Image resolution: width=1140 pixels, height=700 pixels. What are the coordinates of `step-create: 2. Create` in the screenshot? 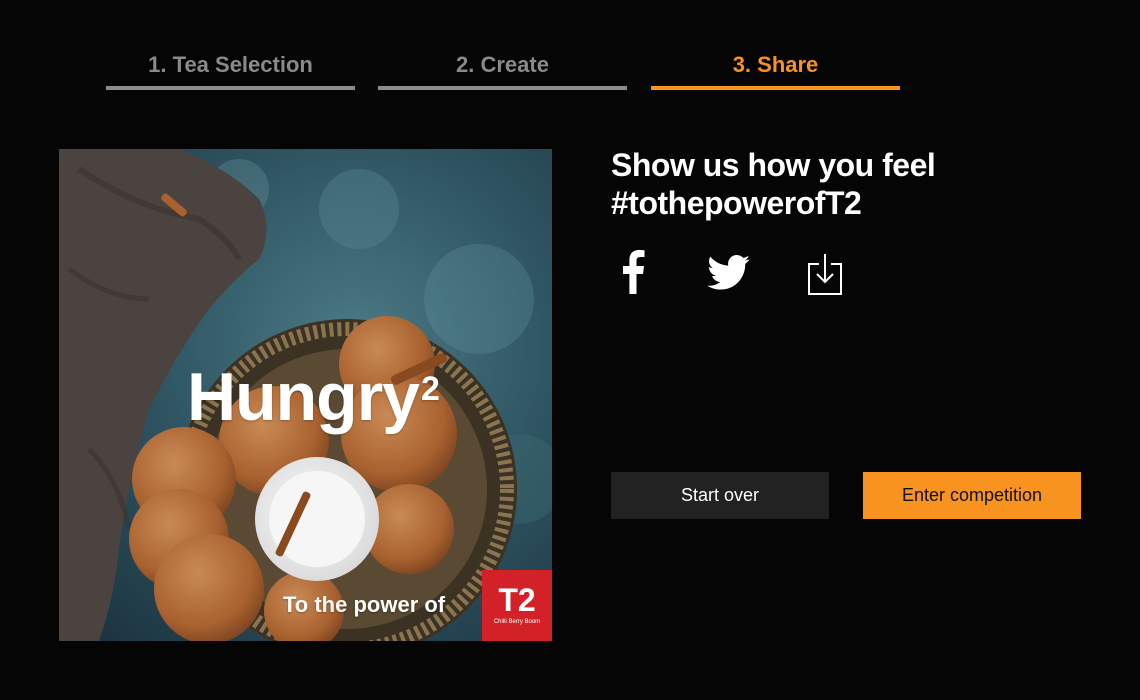 It's located at (502, 70).